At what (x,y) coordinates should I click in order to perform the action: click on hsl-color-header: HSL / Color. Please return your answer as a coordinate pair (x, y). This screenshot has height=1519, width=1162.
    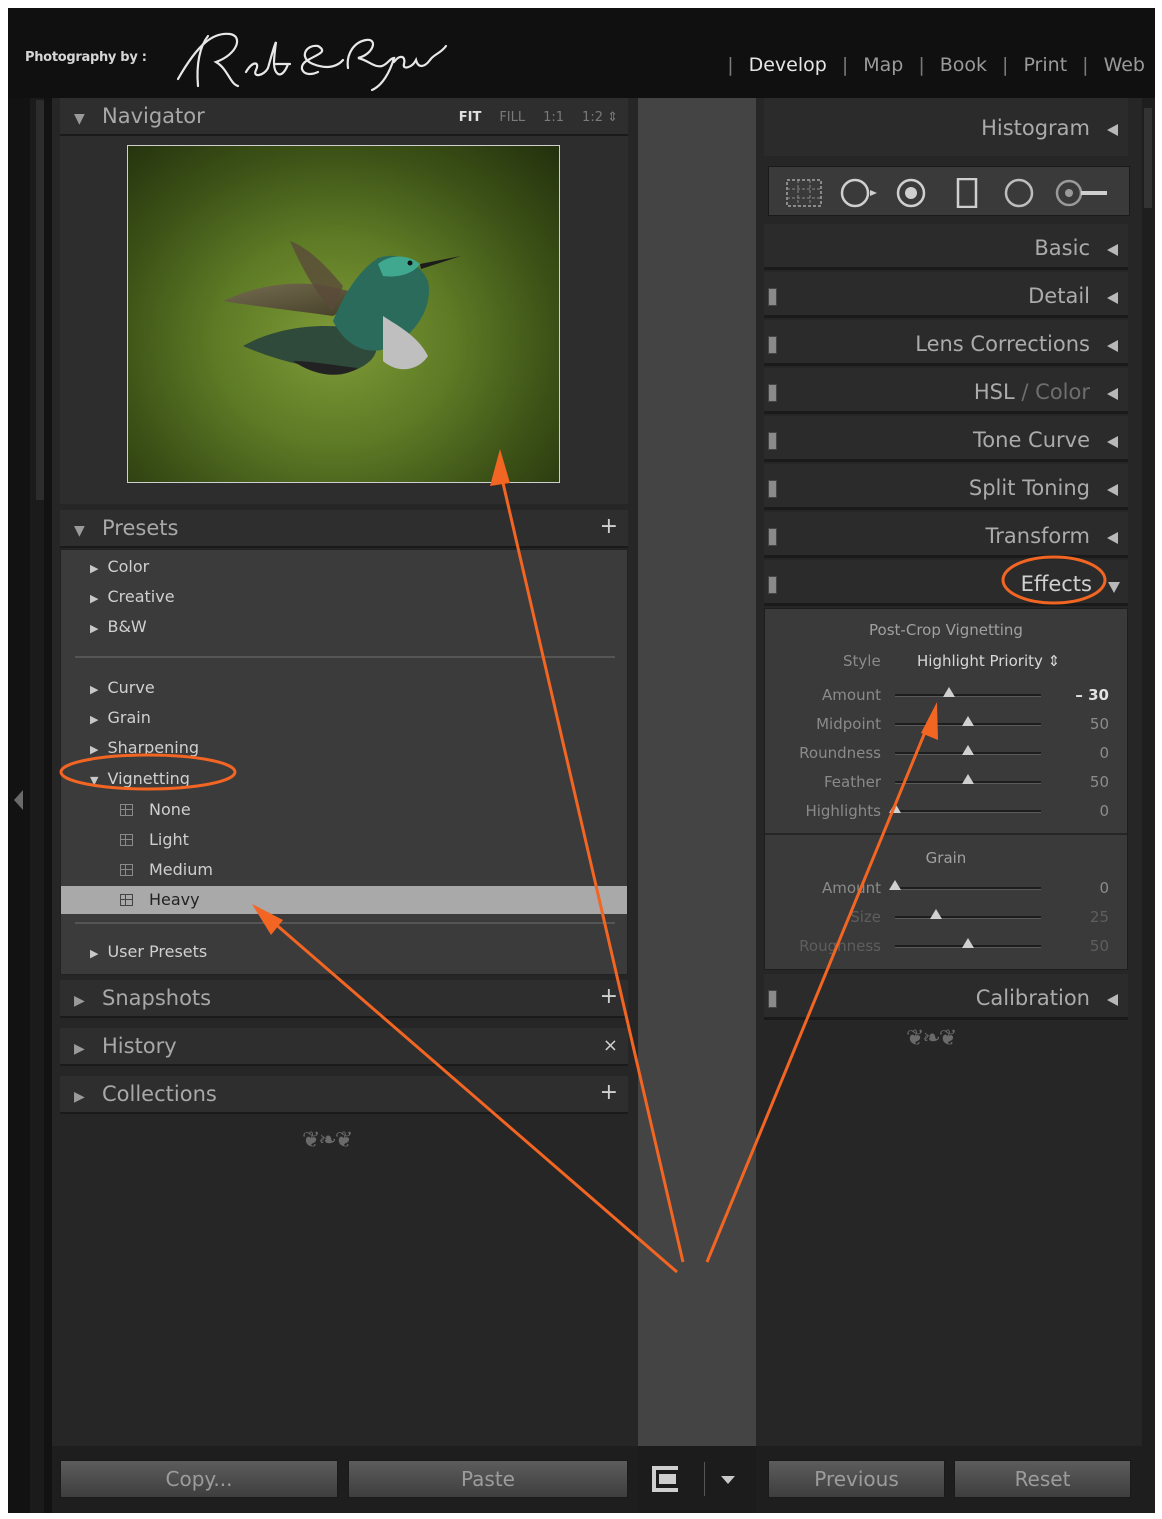
    Looking at the image, I should click on (946, 391).